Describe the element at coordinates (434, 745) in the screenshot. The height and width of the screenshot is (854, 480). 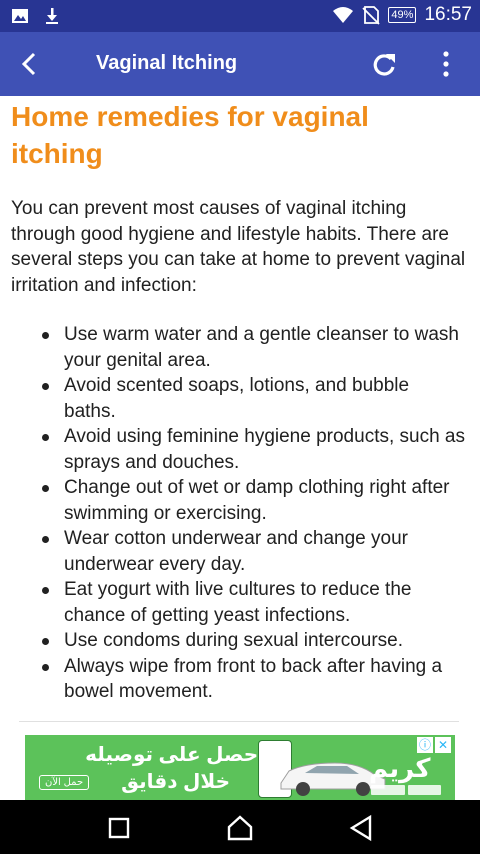
I see `ad-choices: ⓘ ✕` at that location.